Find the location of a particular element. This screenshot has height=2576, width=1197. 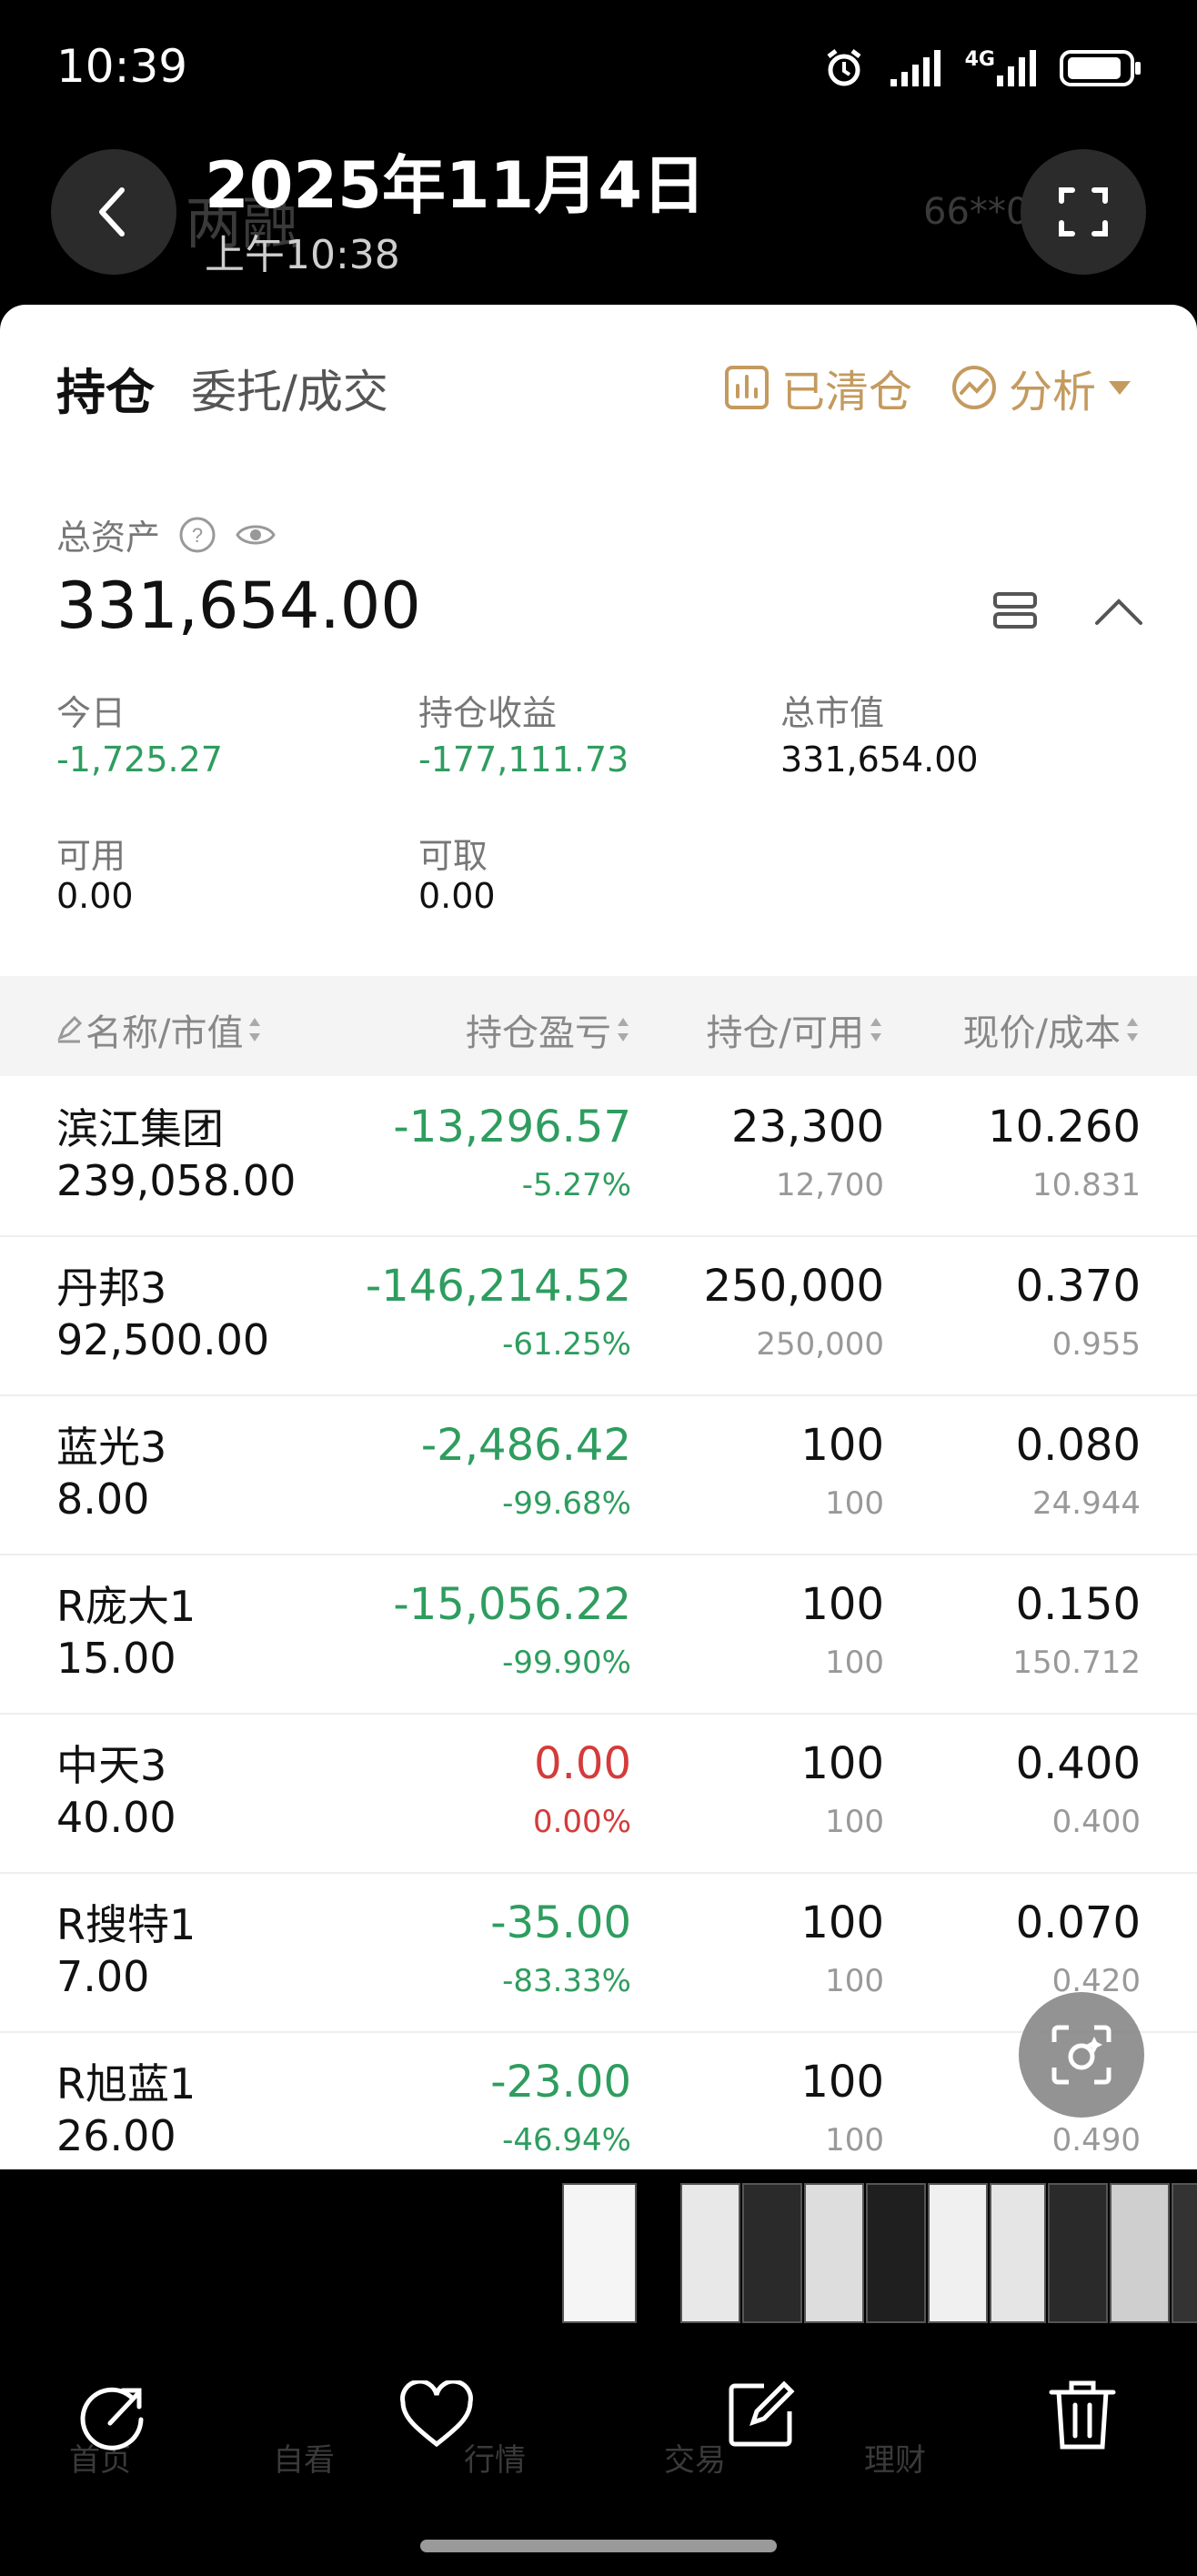

current-price: 10.260 is located at coordinates (1064, 1127).